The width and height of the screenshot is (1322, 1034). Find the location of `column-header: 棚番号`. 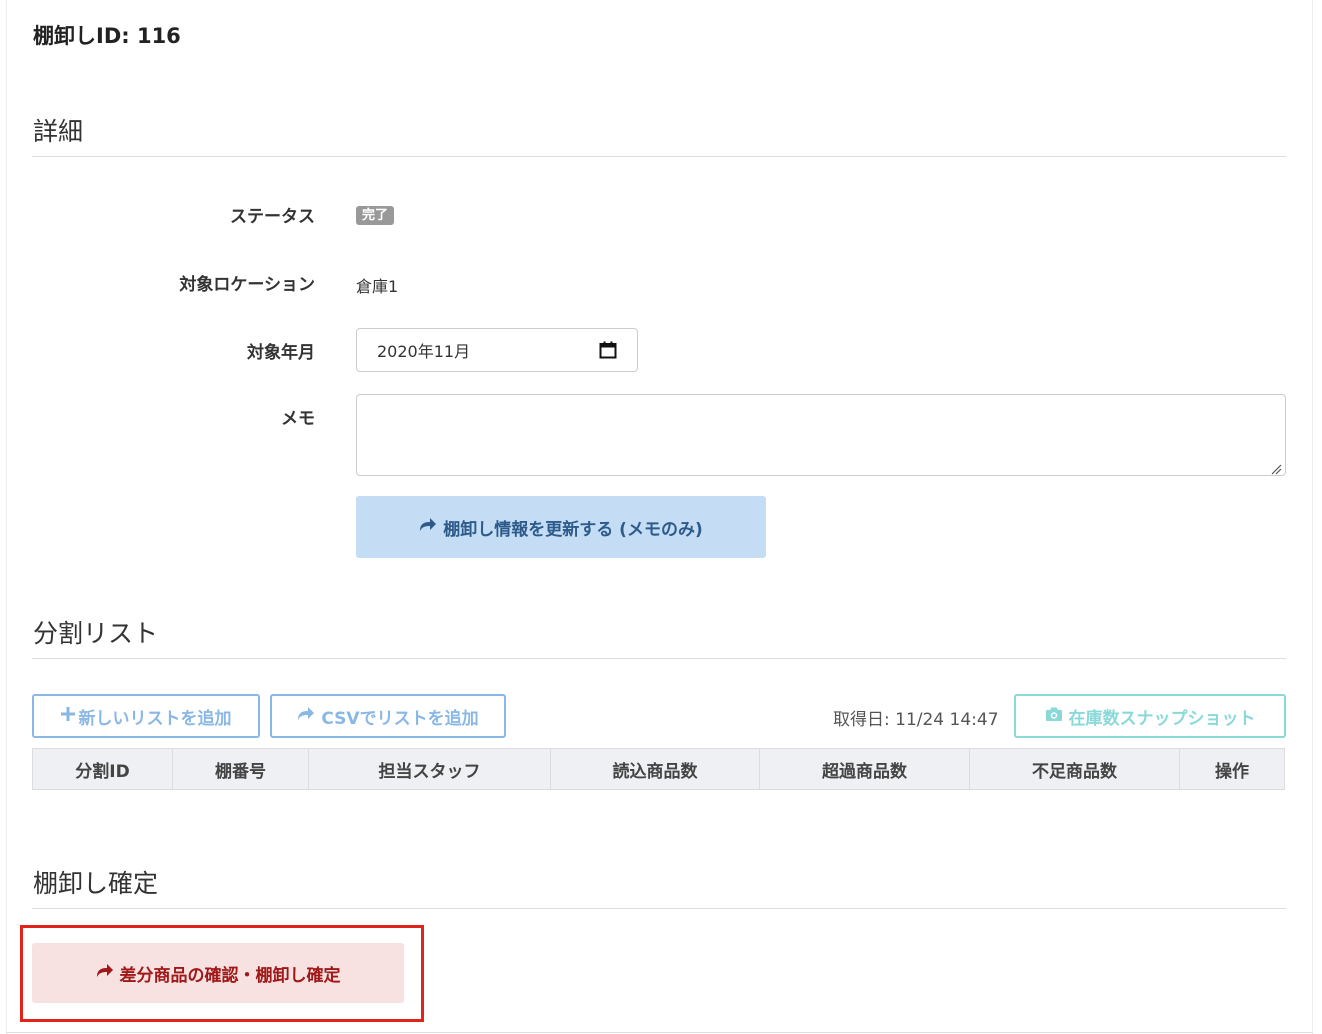

column-header: 棚番号 is located at coordinates (241, 769).